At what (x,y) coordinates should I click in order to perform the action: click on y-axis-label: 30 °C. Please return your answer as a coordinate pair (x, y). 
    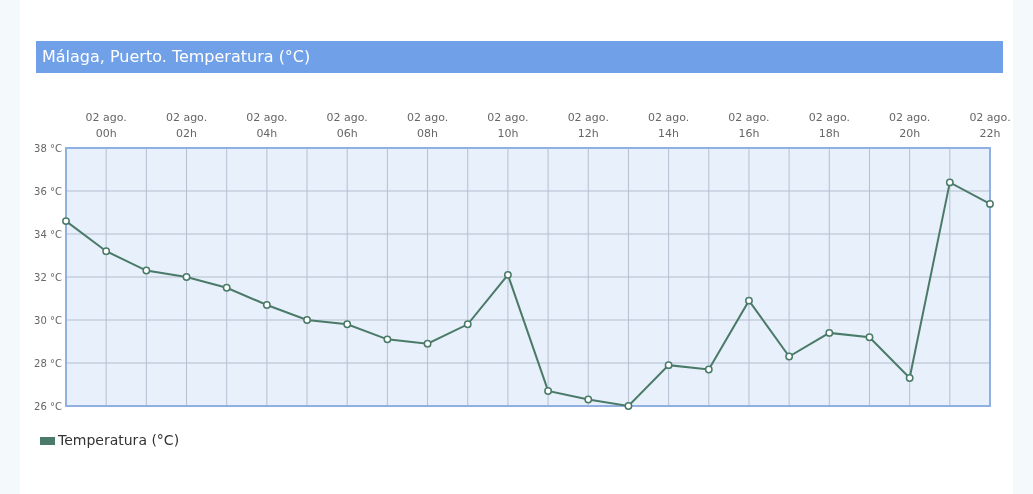
    Looking at the image, I should click on (48, 320).